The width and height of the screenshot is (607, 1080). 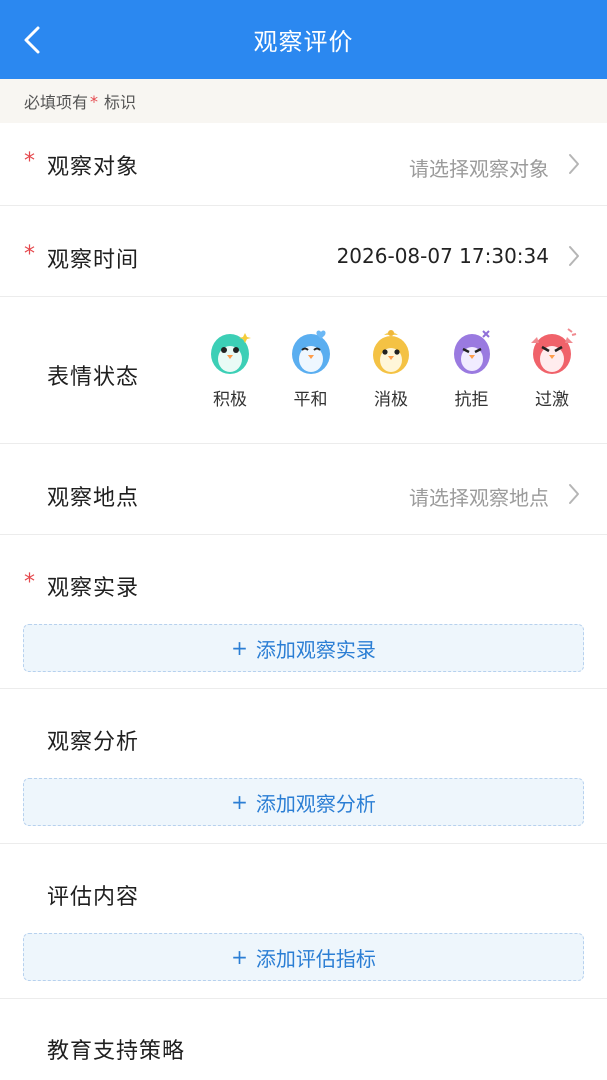 What do you see at coordinates (471, 352) in the screenshot?
I see `penguin-purple-icon` at bounding box center [471, 352].